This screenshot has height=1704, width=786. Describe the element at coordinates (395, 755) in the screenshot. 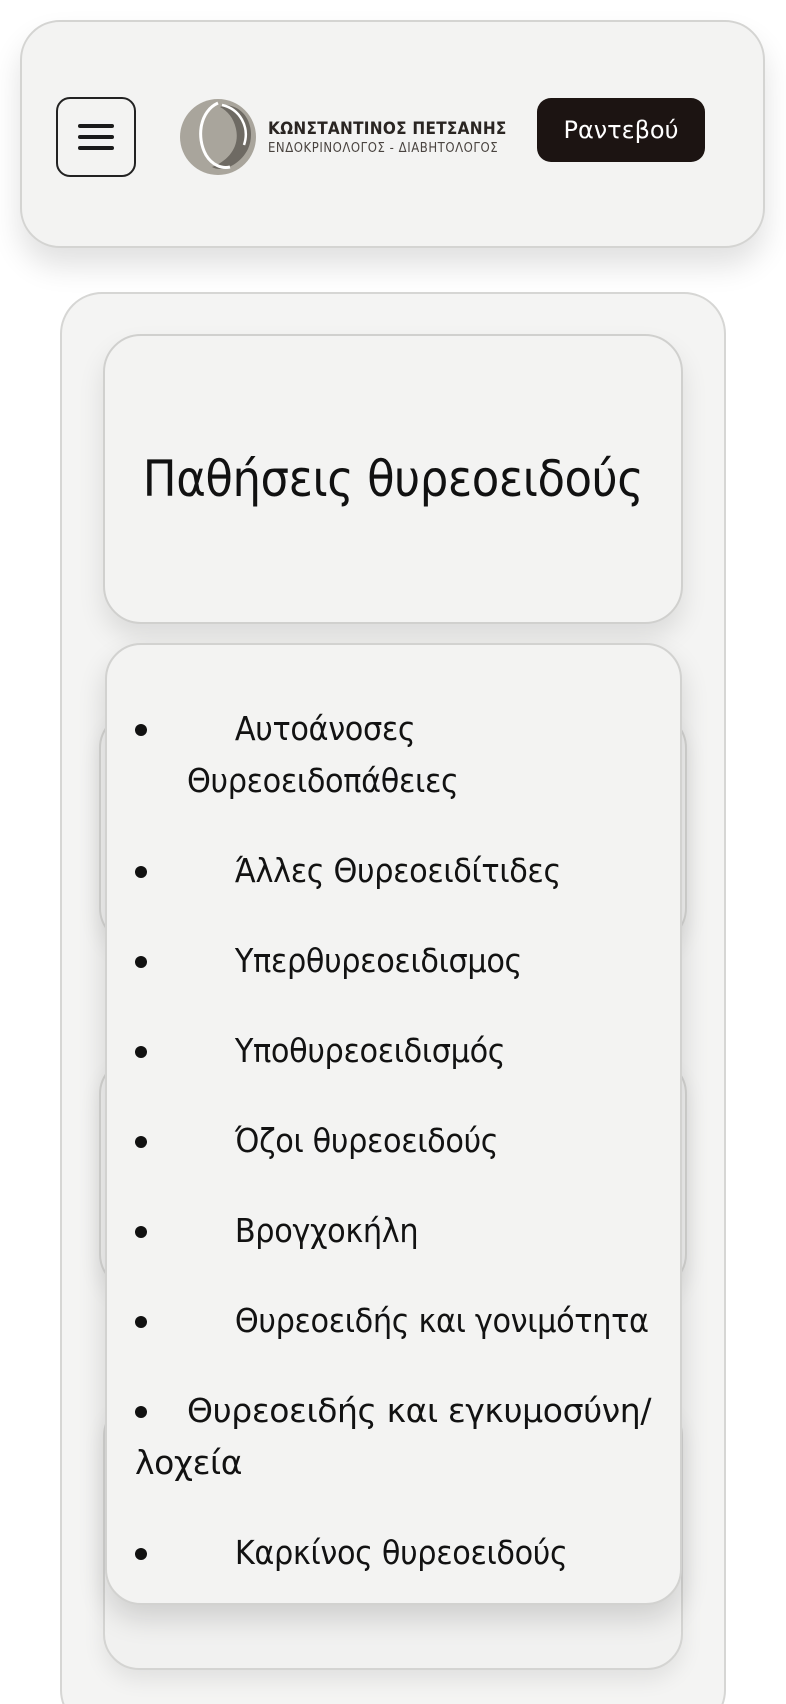

I see `list-item: Αυτοάνοσες Θυρεοειδοπάθειες` at that location.